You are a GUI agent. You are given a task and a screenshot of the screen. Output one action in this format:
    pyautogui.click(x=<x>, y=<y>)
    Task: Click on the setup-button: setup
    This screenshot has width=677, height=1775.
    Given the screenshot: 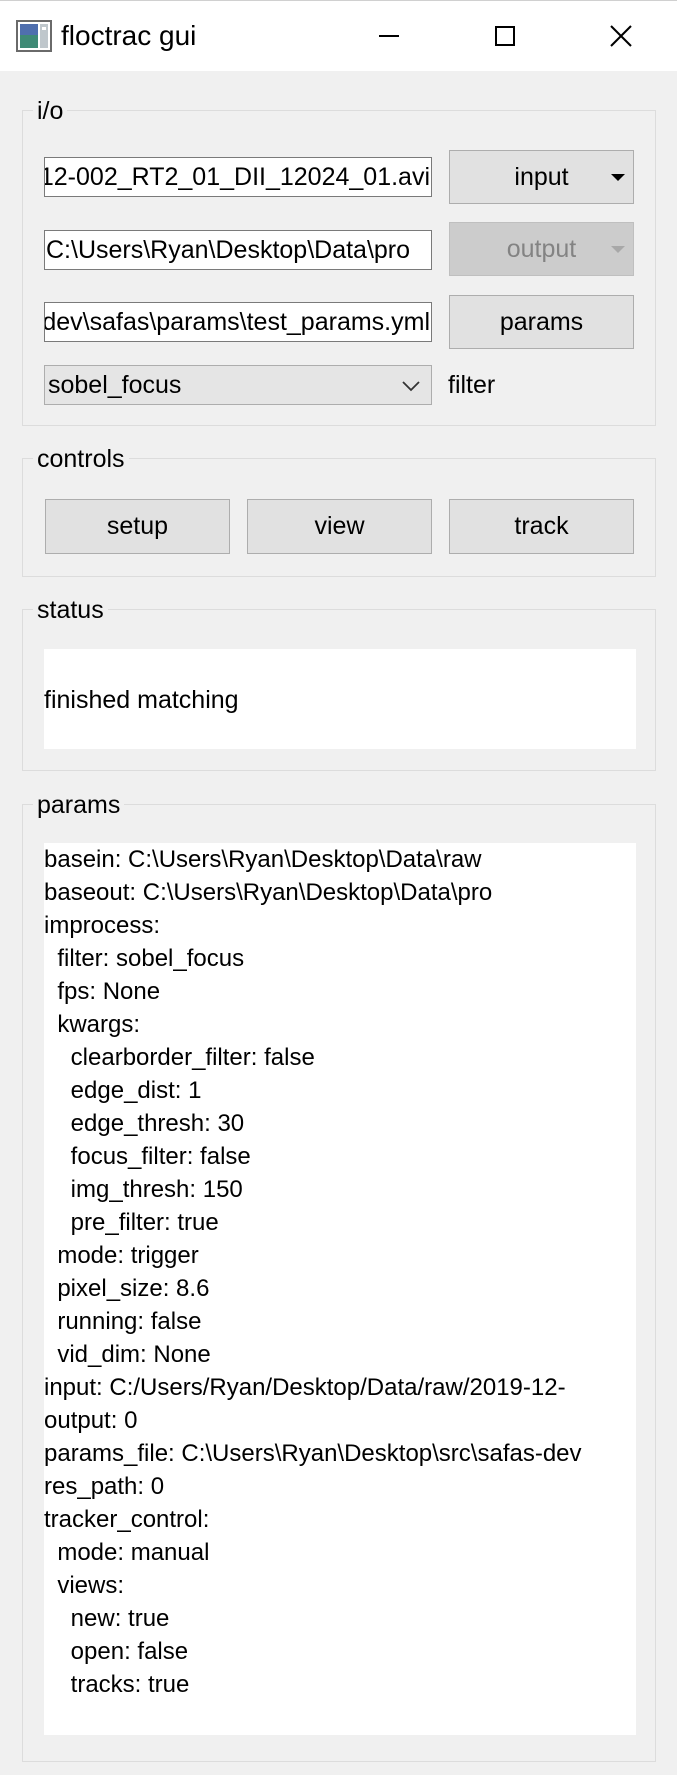 What is the action you would take?
    pyautogui.click(x=137, y=526)
    